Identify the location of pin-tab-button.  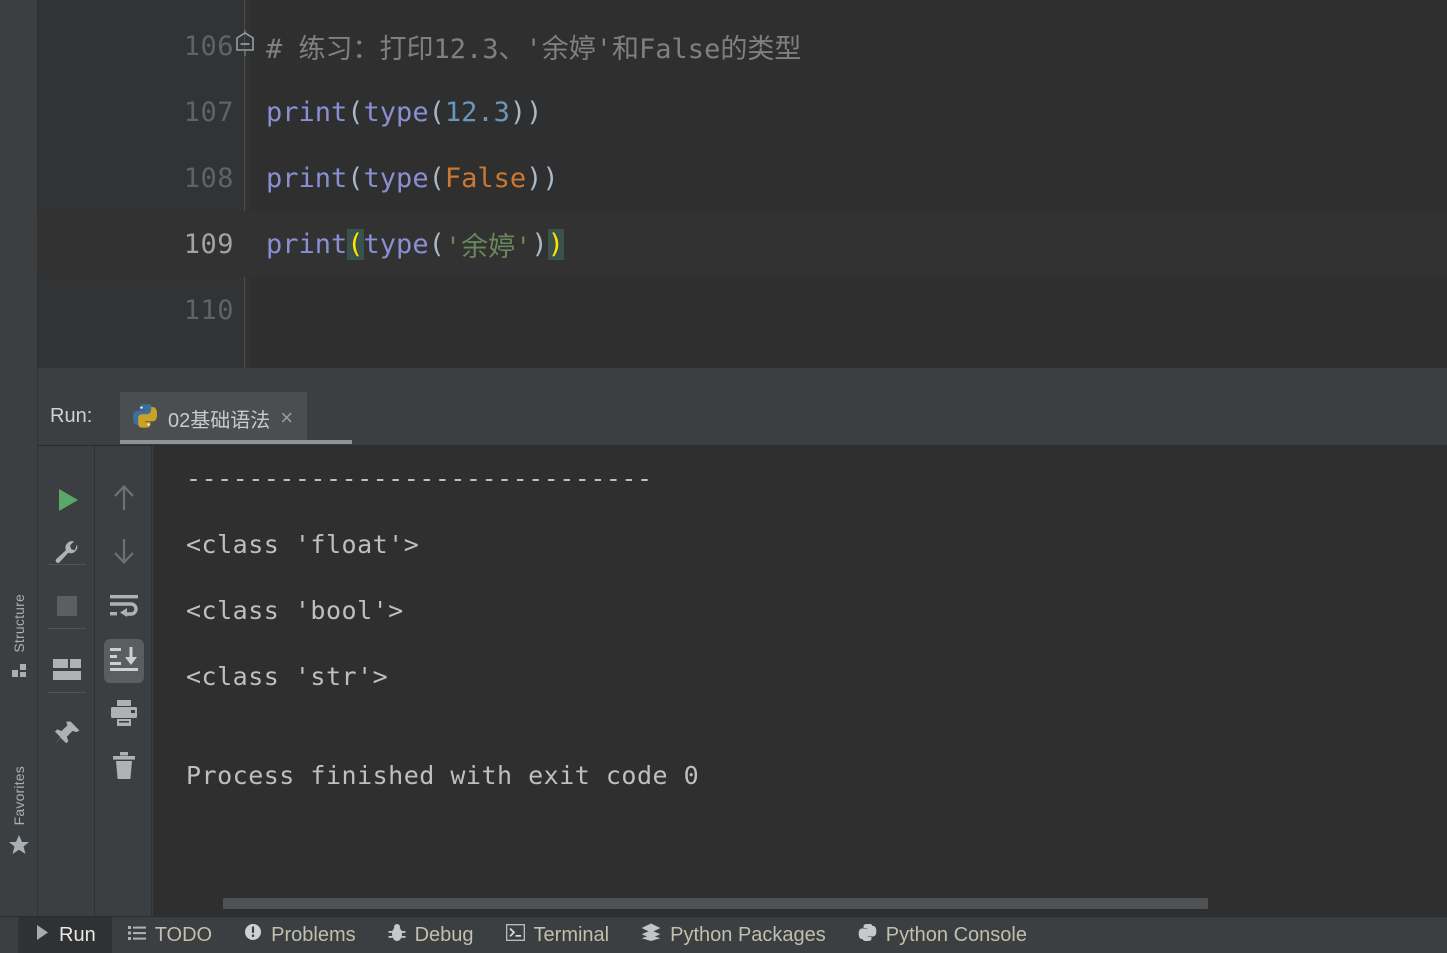
(66, 736).